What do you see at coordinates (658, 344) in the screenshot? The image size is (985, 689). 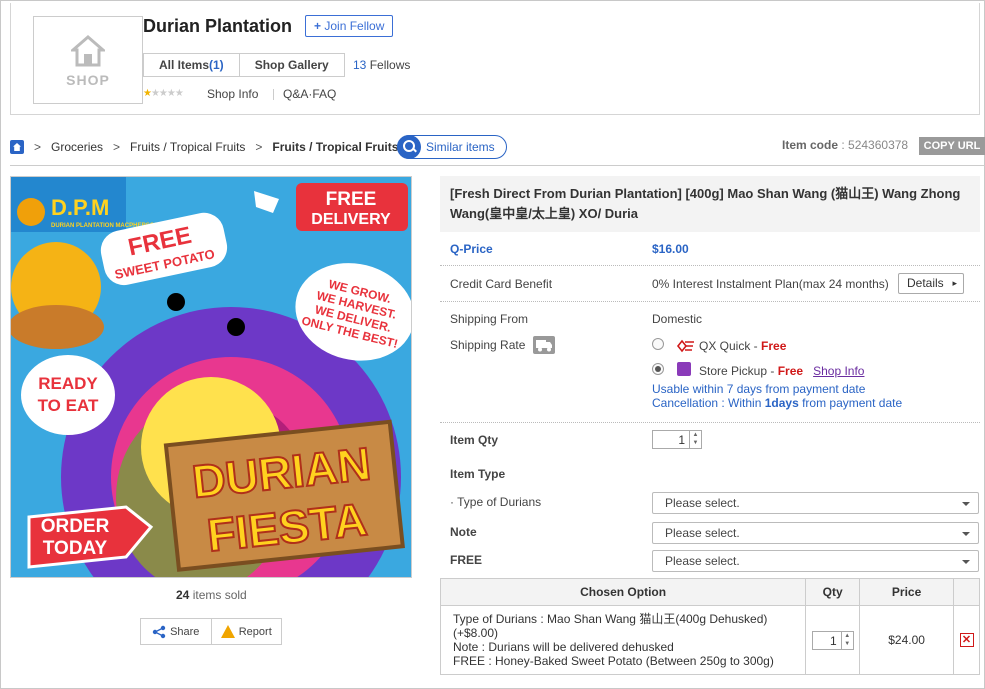 I see `qx-quick-radio` at bounding box center [658, 344].